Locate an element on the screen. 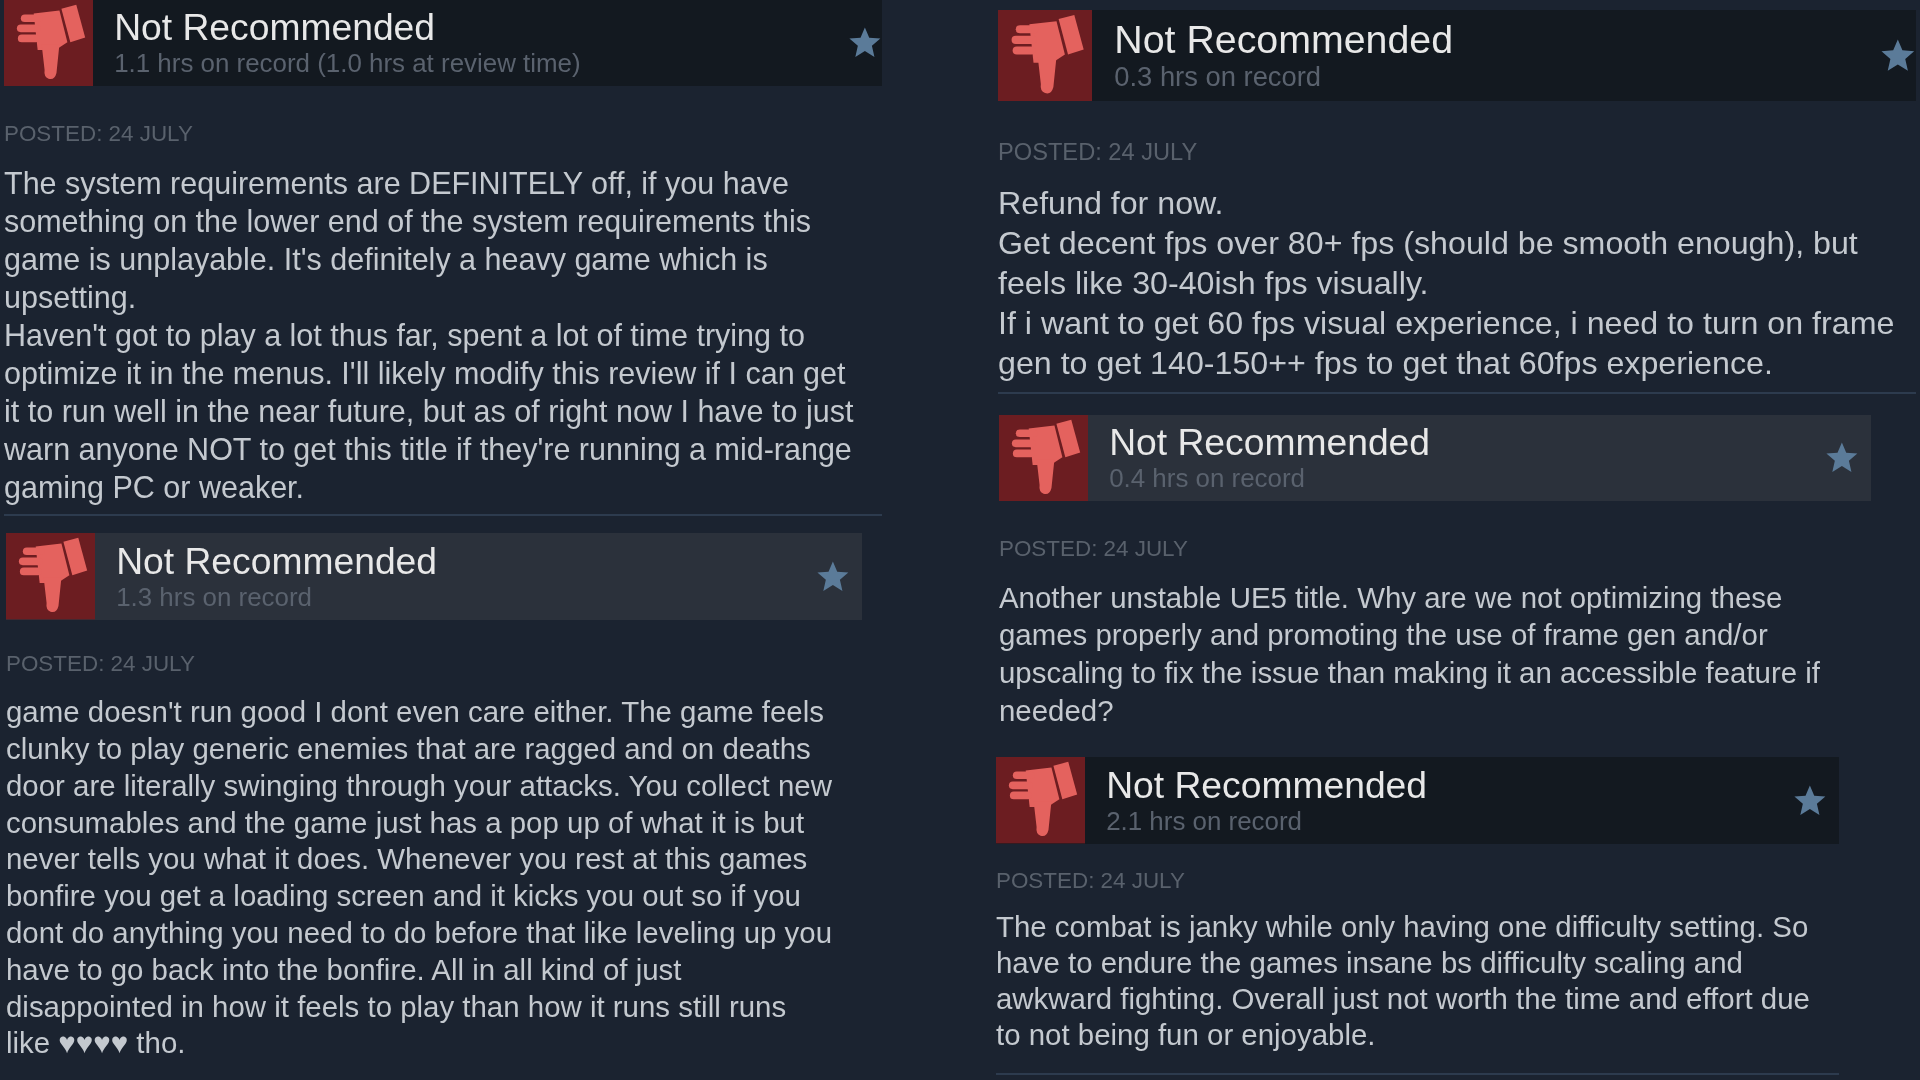 The height and width of the screenshot is (1080, 1920). review-text: Another unstable UE5 title. Why are we not optimizing these games properly and promoting the use of frame gen and/or upscaling to fix the issue than making it an accessible feature if needed? is located at coordinates (1410, 654).